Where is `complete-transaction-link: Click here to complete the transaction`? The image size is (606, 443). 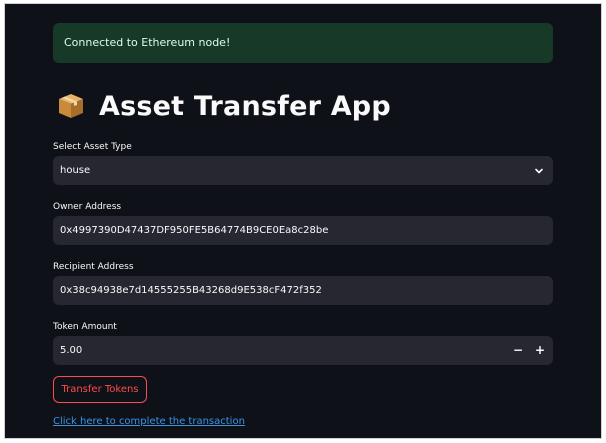 complete-transaction-link: Click here to complete the transaction is located at coordinates (149, 421).